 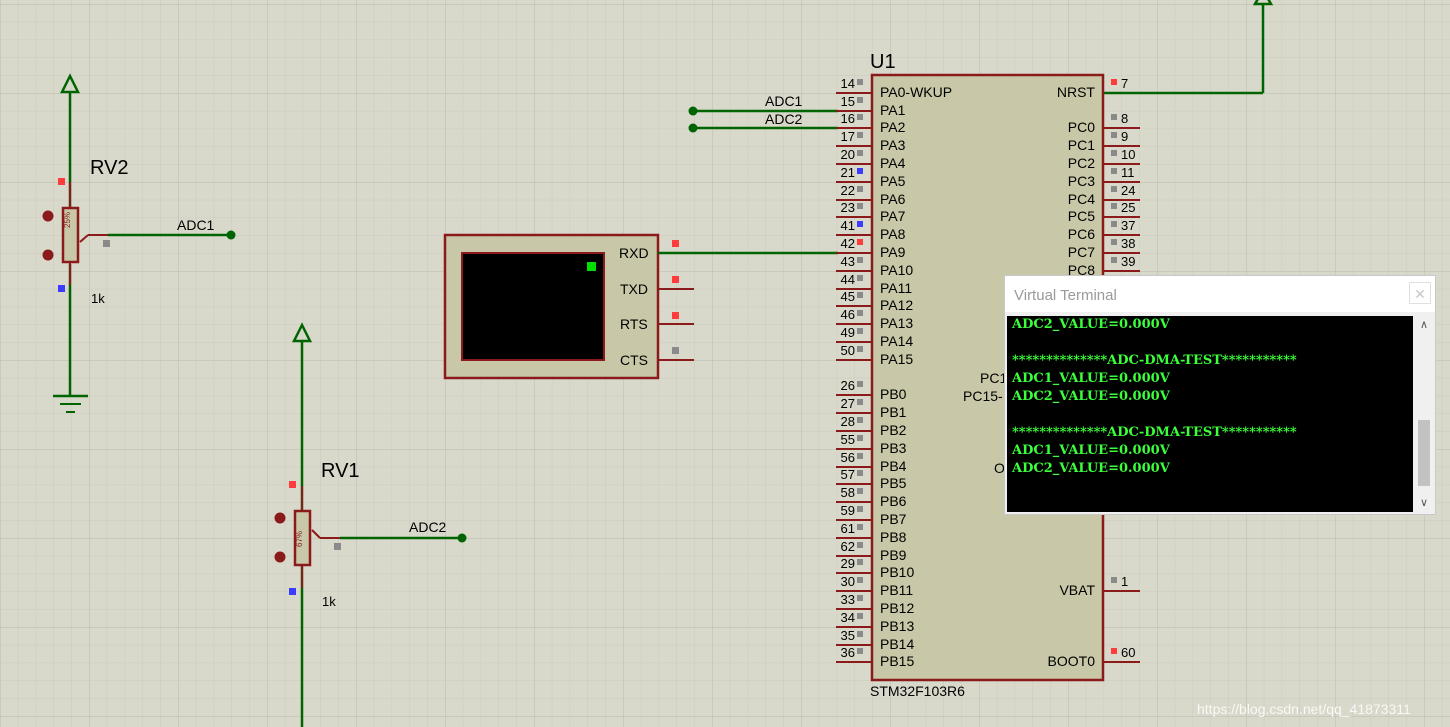 What do you see at coordinates (847, 83) in the screenshot?
I see `mcu-pin-number: 14` at bounding box center [847, 83].